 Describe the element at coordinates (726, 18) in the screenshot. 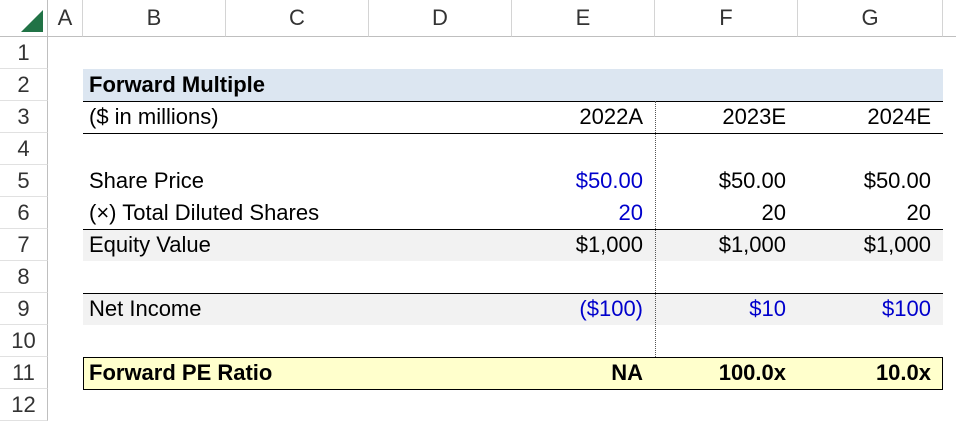

I see `column-header-f: F` at that location.